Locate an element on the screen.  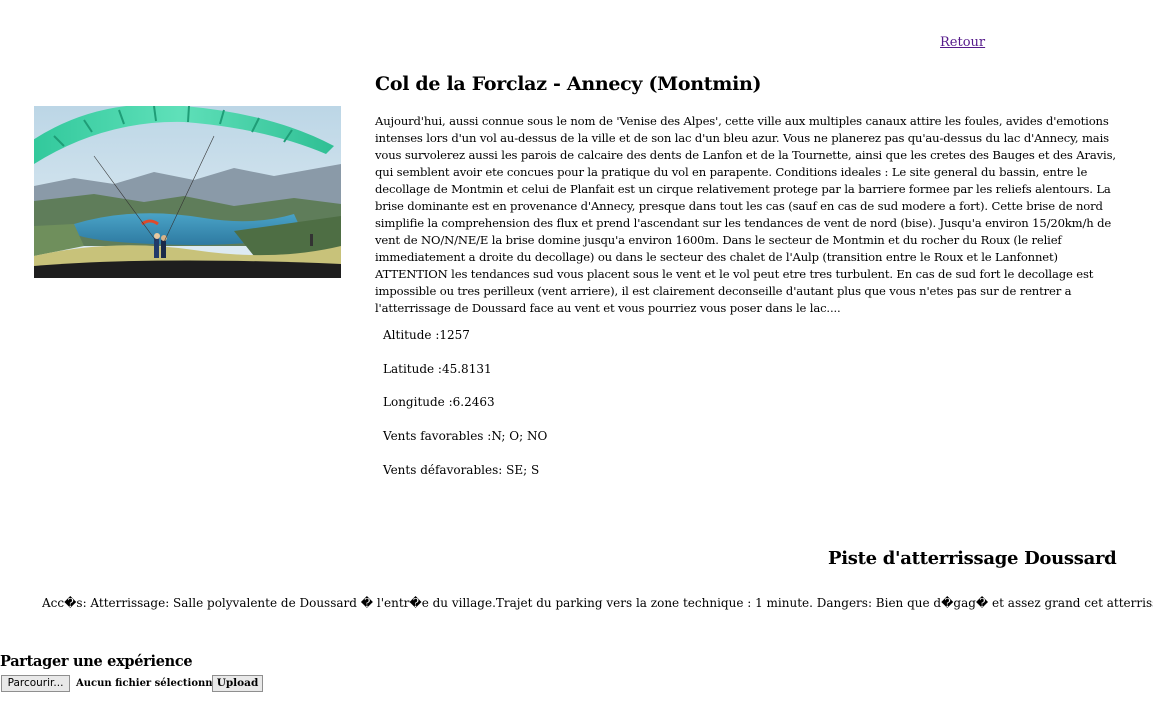
landing-title: Piste d'atterrissage Doussard is located at coordinates (972, 558).